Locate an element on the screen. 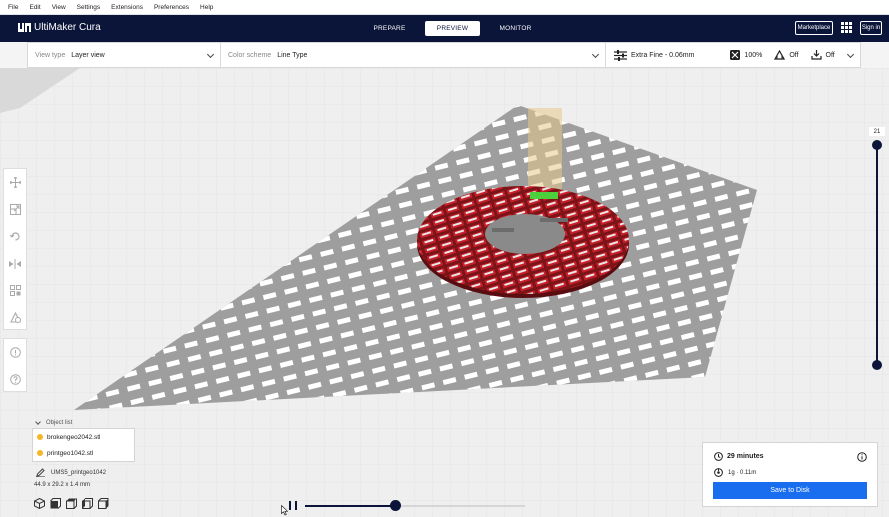 The height and width of the screenshot is (517, 889). per-model-settings-icon is located at coordinates (15, 290).